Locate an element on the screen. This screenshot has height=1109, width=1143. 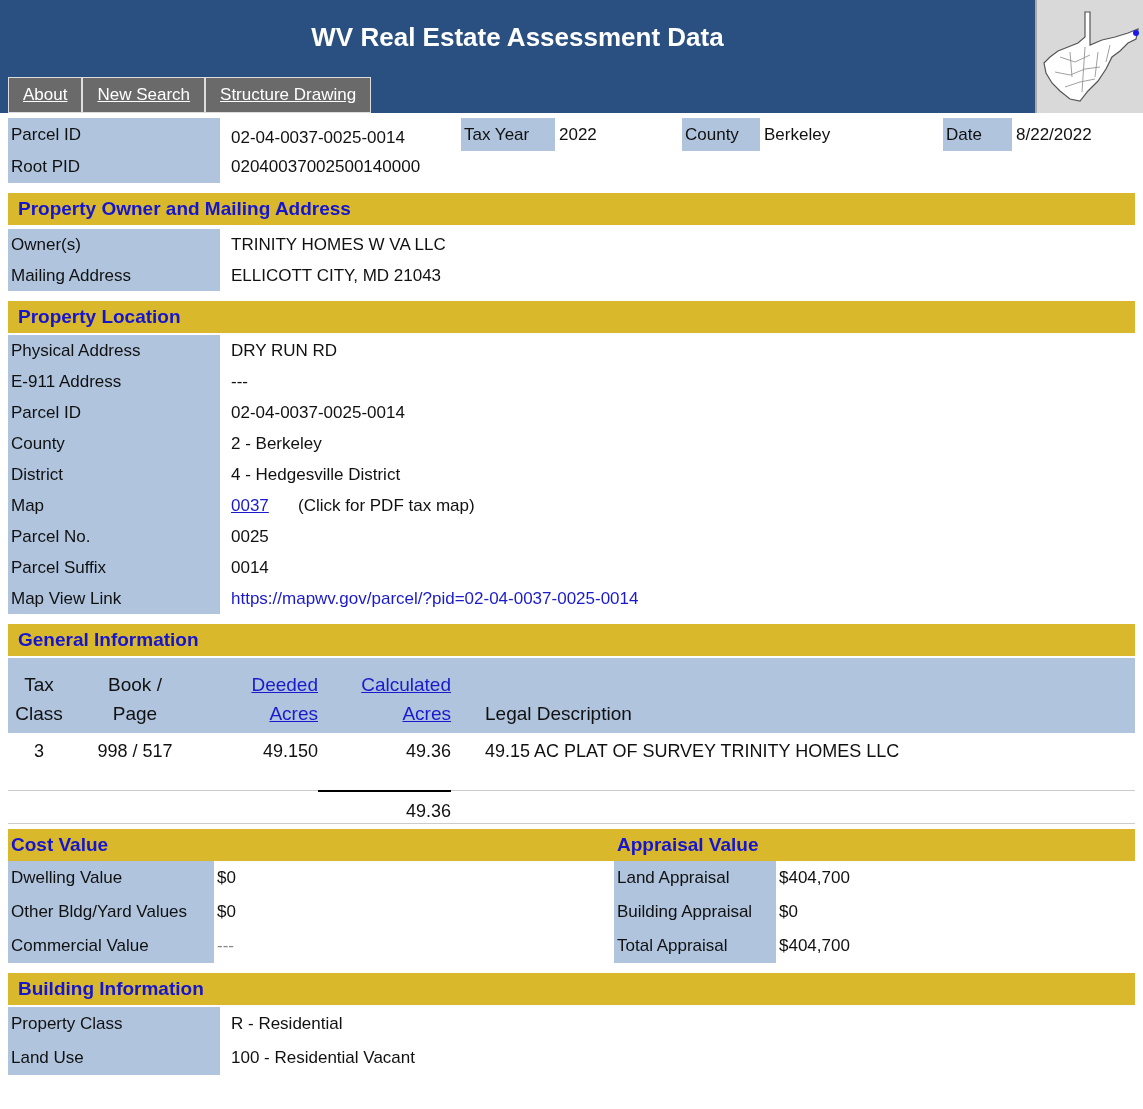
field-label: Property Class is located at coordinates (114, 1024).